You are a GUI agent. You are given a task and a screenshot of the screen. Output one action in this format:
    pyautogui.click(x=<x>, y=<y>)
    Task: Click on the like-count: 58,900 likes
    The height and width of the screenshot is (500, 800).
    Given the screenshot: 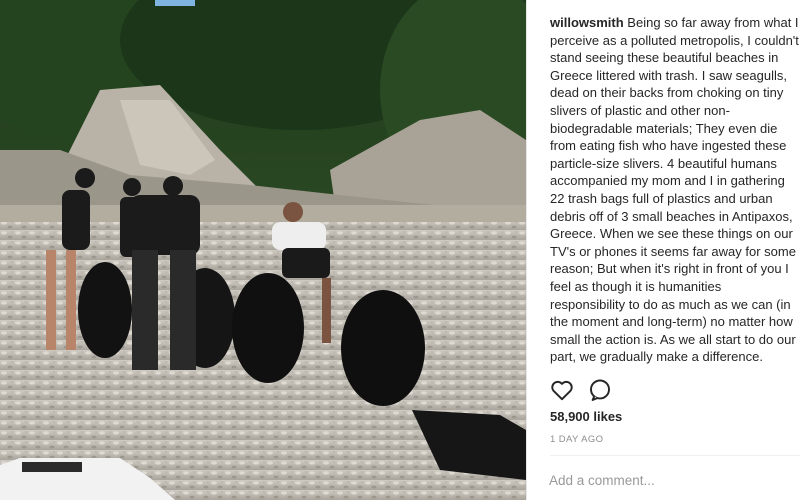 What is the action you would take?
    pyautogui.click(x=586, y=416)
    